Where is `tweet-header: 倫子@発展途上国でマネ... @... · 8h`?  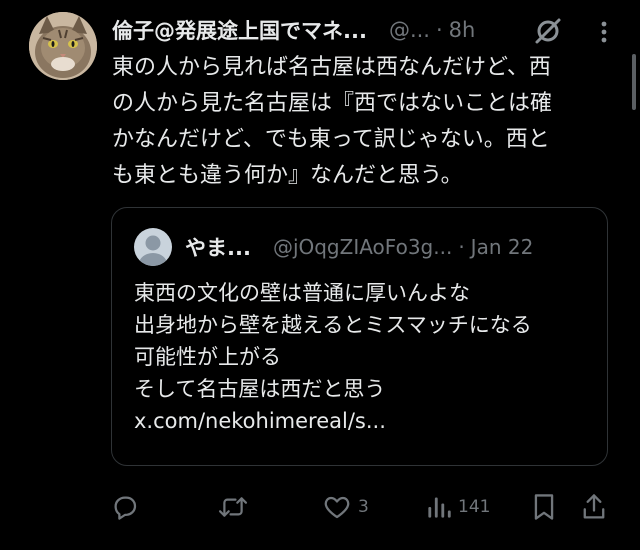
tweet-header: 倫子@発展途上国でマネ... @... · 8h is located at coordinates (347, 30).